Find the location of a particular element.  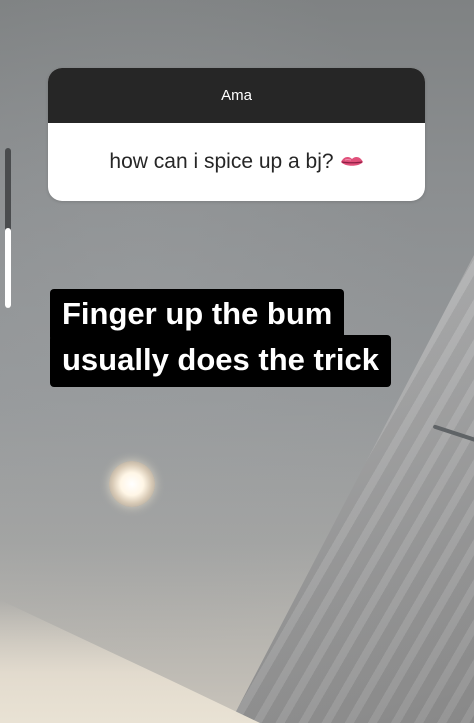

question-sticker-header: Ama is located at coordinates (236, 95).